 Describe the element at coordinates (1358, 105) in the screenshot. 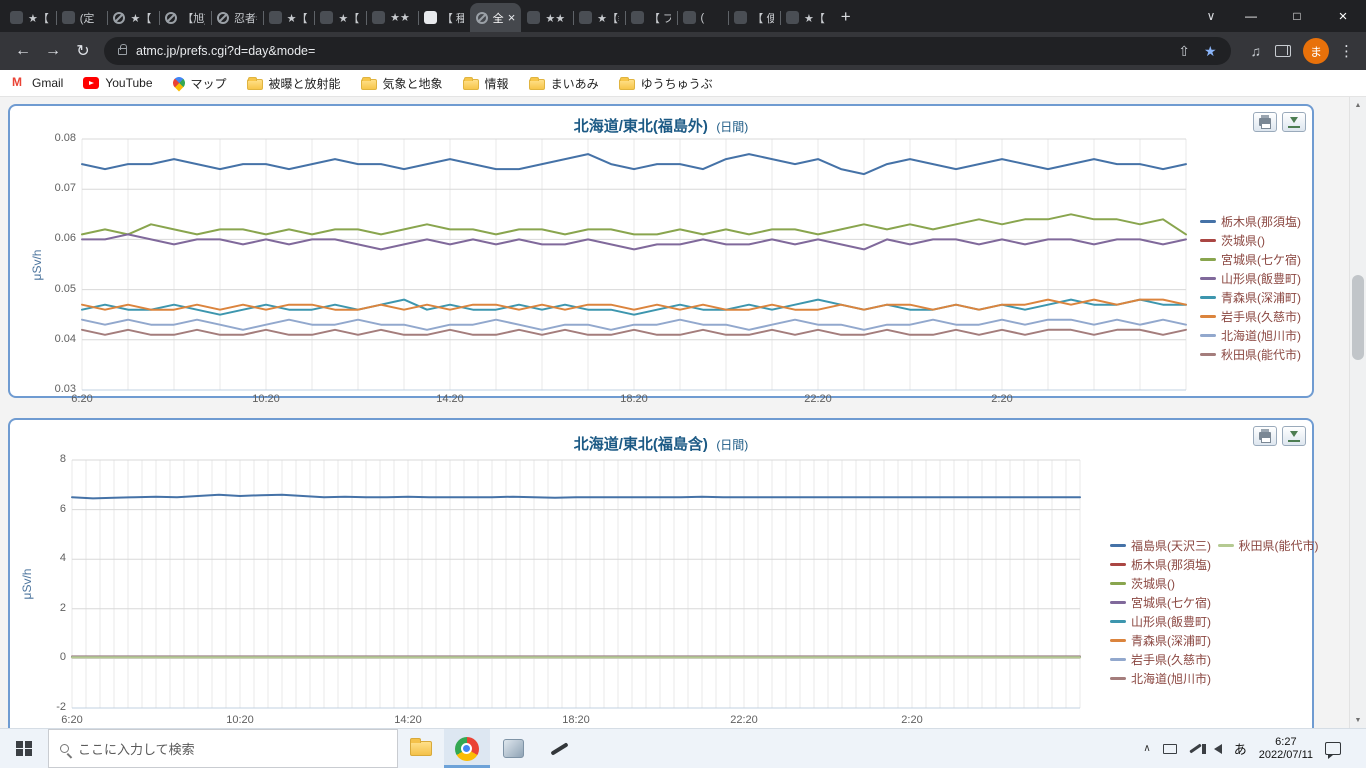

I see `scrollbar-up-arrow: ▲` at that location.